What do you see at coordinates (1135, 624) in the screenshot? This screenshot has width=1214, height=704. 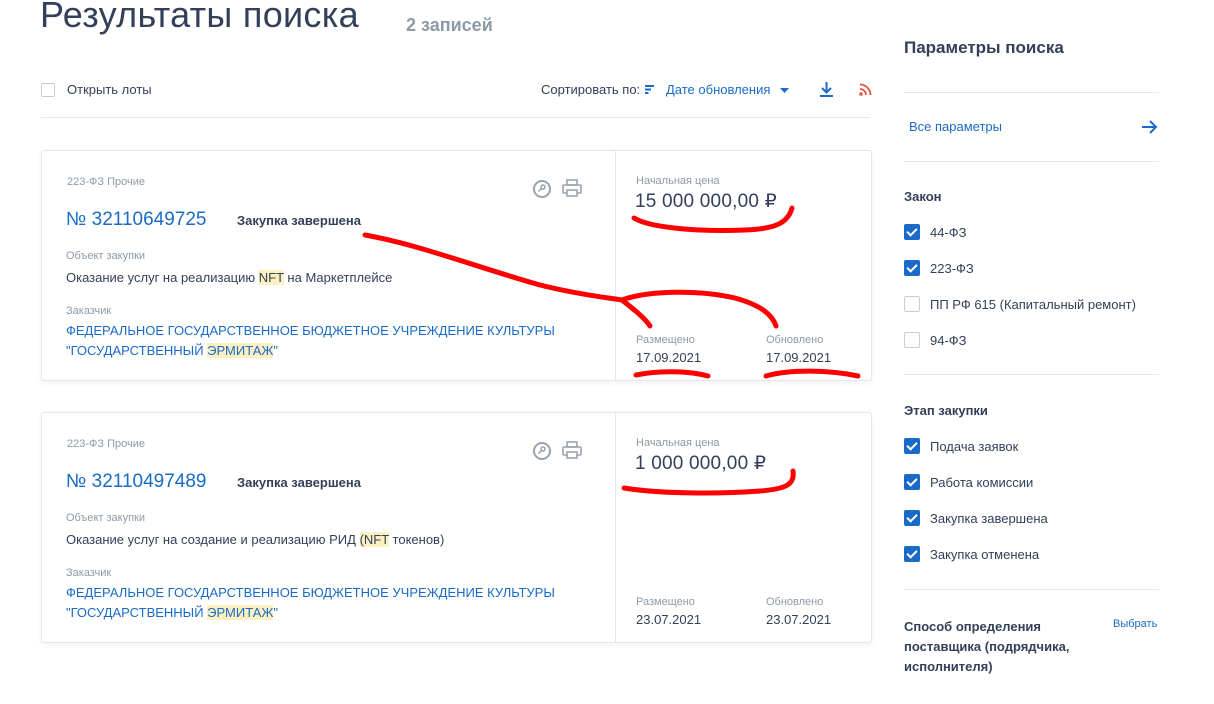 I see `method-select-link: Выбрать` at bounding box center [1135, 624].